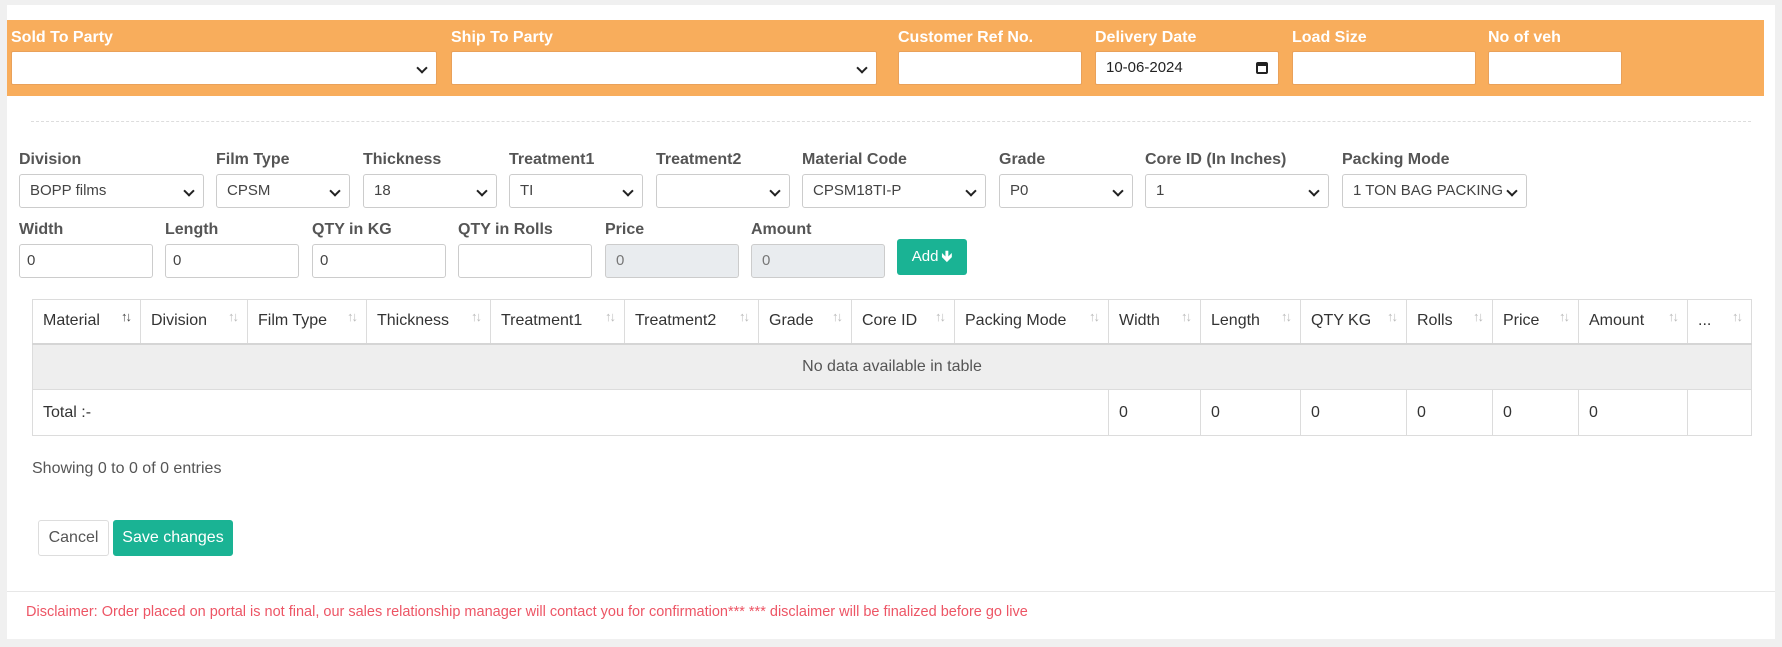  Describe the element at coordinates (1329, 37) in the screenshot. I see `load-size-label: Load Size` at that location.